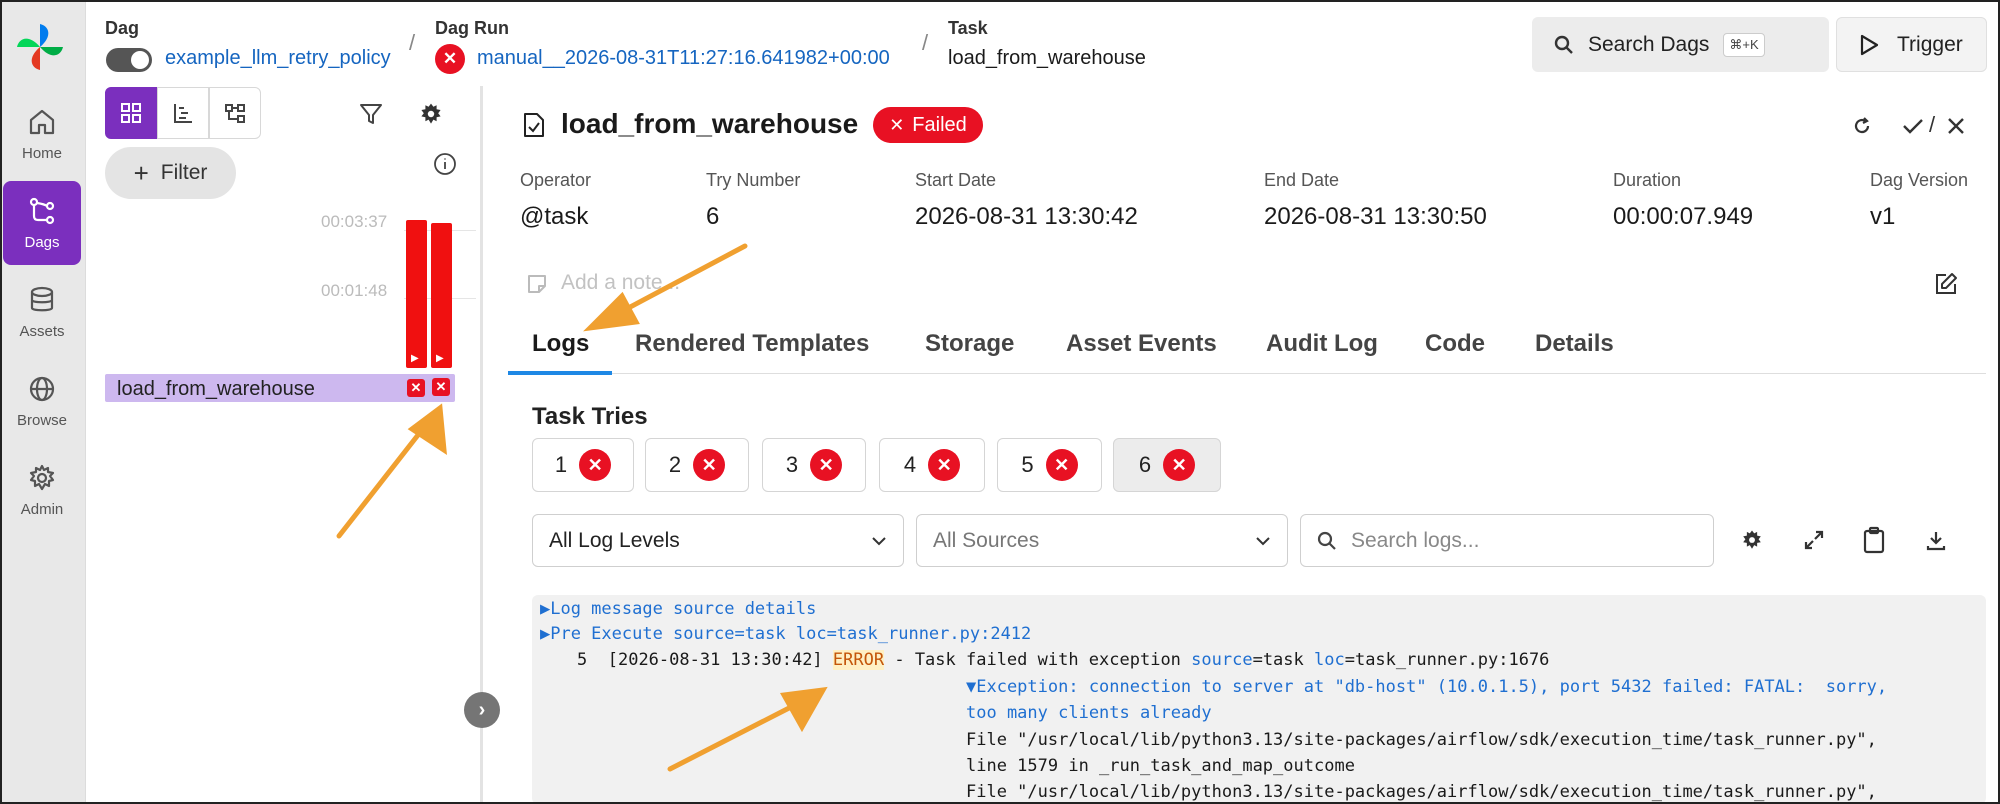 The width and height of the screenshot is (2000, 804). I want to click on log-sources-select: All Sources, so click(1102, 540).